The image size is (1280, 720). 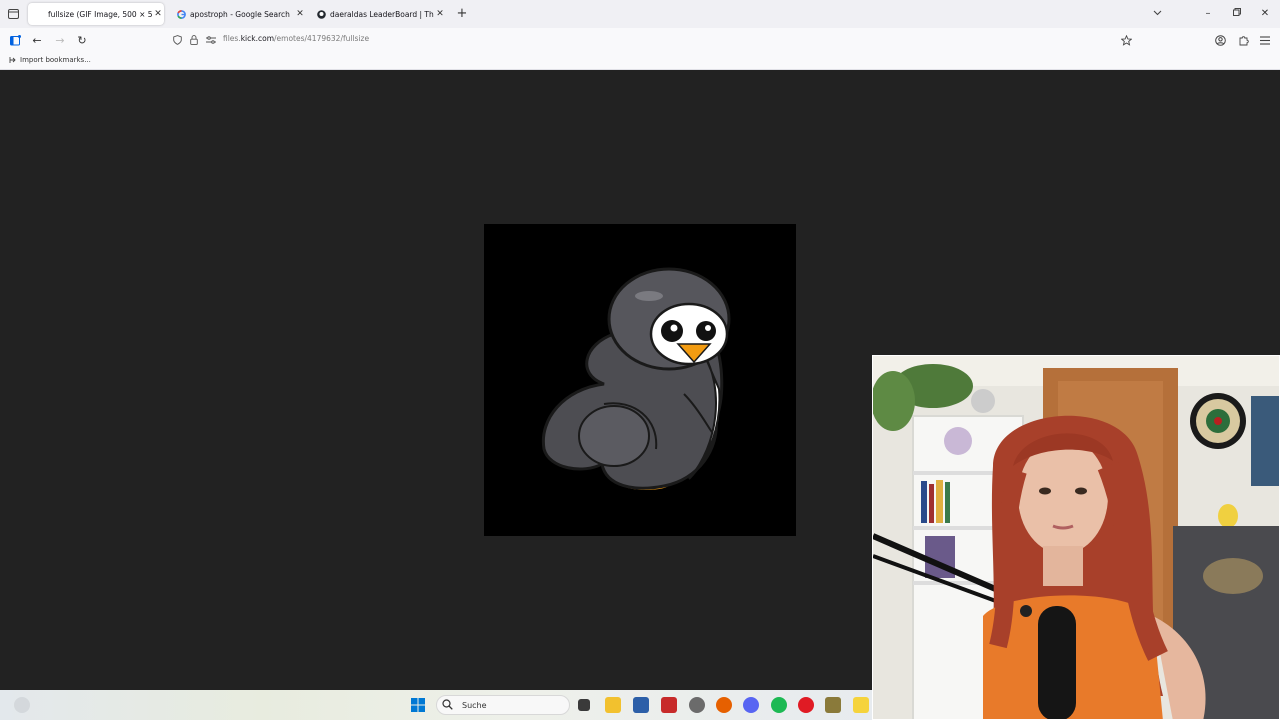 What do you see at coordinates (1126, 40) in the screenshot?
I see `bookmark-star-icon` at bounding box center [1126, 40].